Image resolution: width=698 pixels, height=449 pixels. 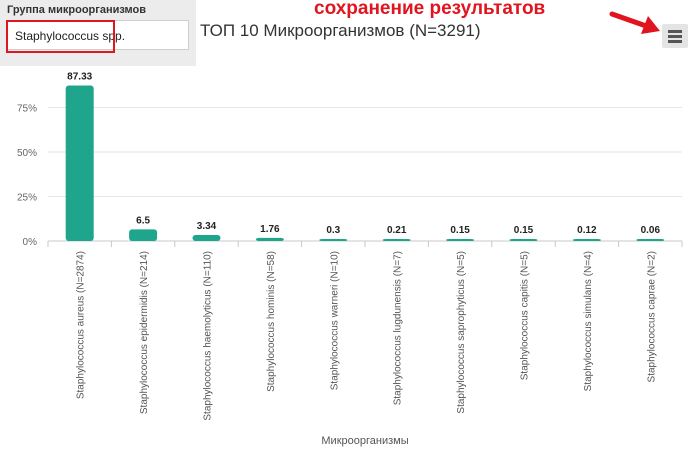 What do you see at coordinates (525, 315) in the screenshot?
I see `x-tick-label: Staphylococcus capitis (N=5)` at bounding box center [525, 315].